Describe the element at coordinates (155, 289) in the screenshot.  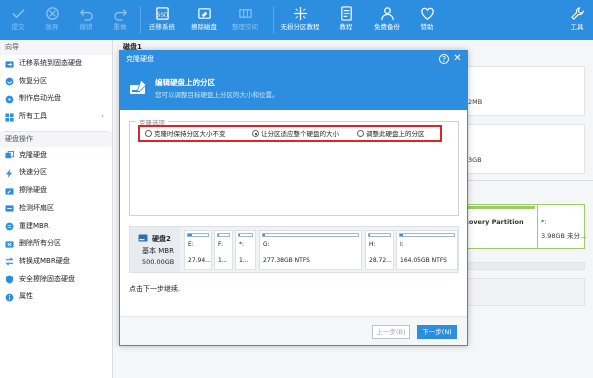
I see `hint-text: 点击下一步继续.` at that location.